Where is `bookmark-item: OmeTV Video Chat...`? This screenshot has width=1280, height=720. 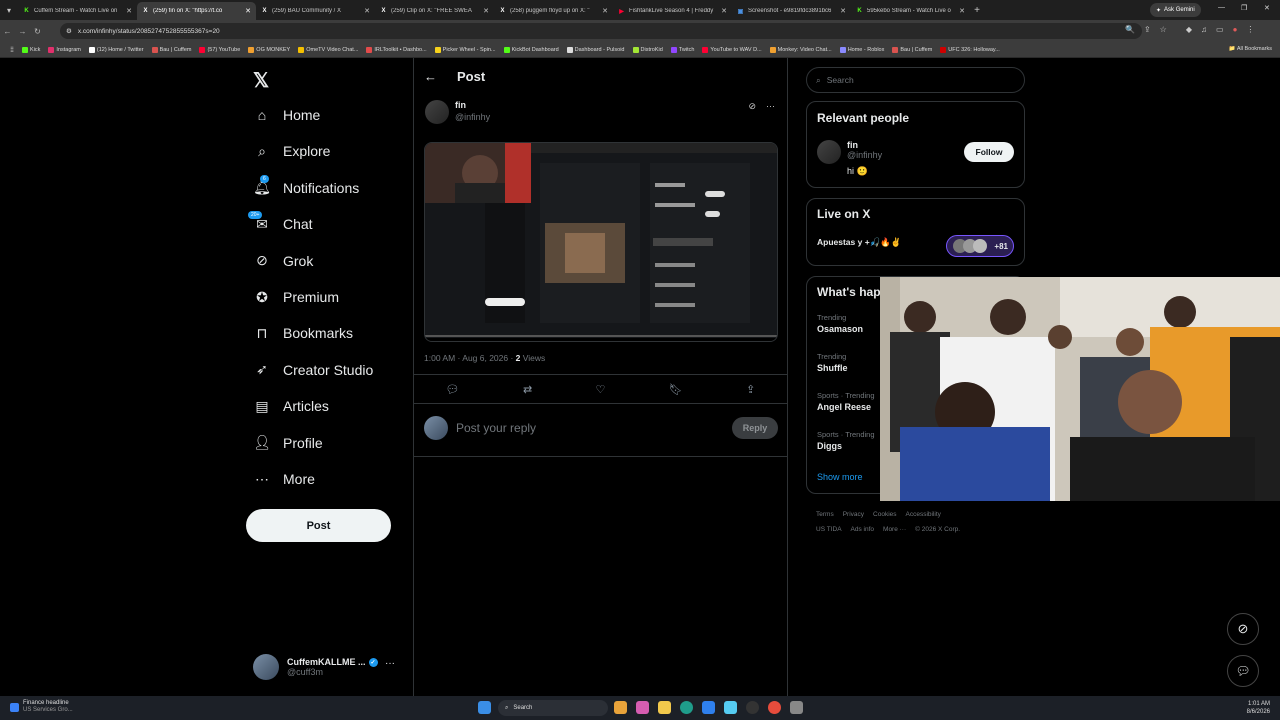 bookmark-item: OmeTV Video Chat... is located at coordinates (328, 49).